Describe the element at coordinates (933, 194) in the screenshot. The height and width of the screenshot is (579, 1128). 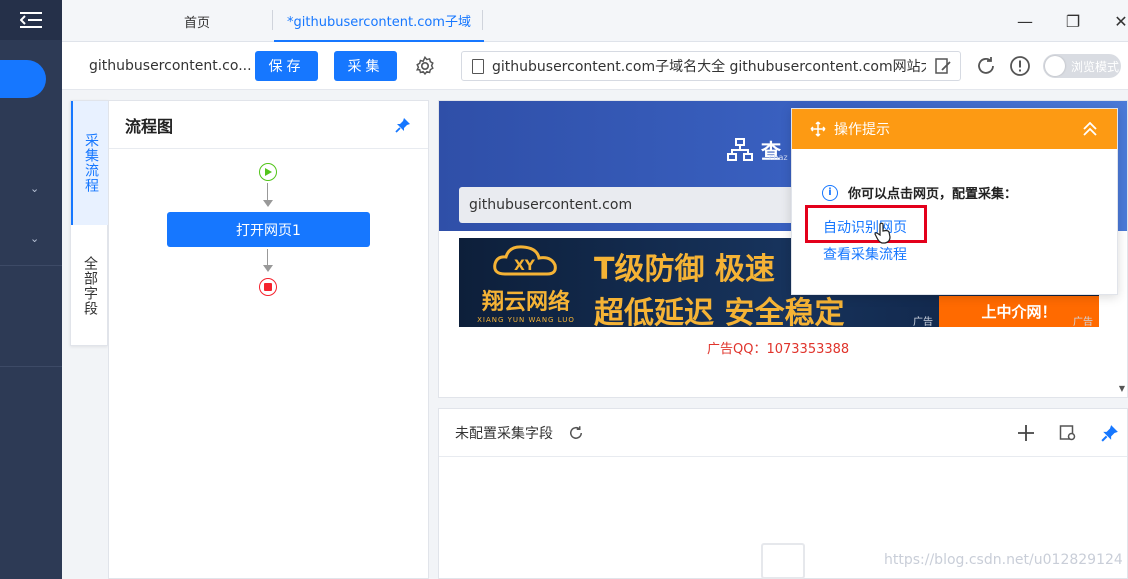
I see `tip-info-text: 你可以点击网页，配置采集：` at that location.